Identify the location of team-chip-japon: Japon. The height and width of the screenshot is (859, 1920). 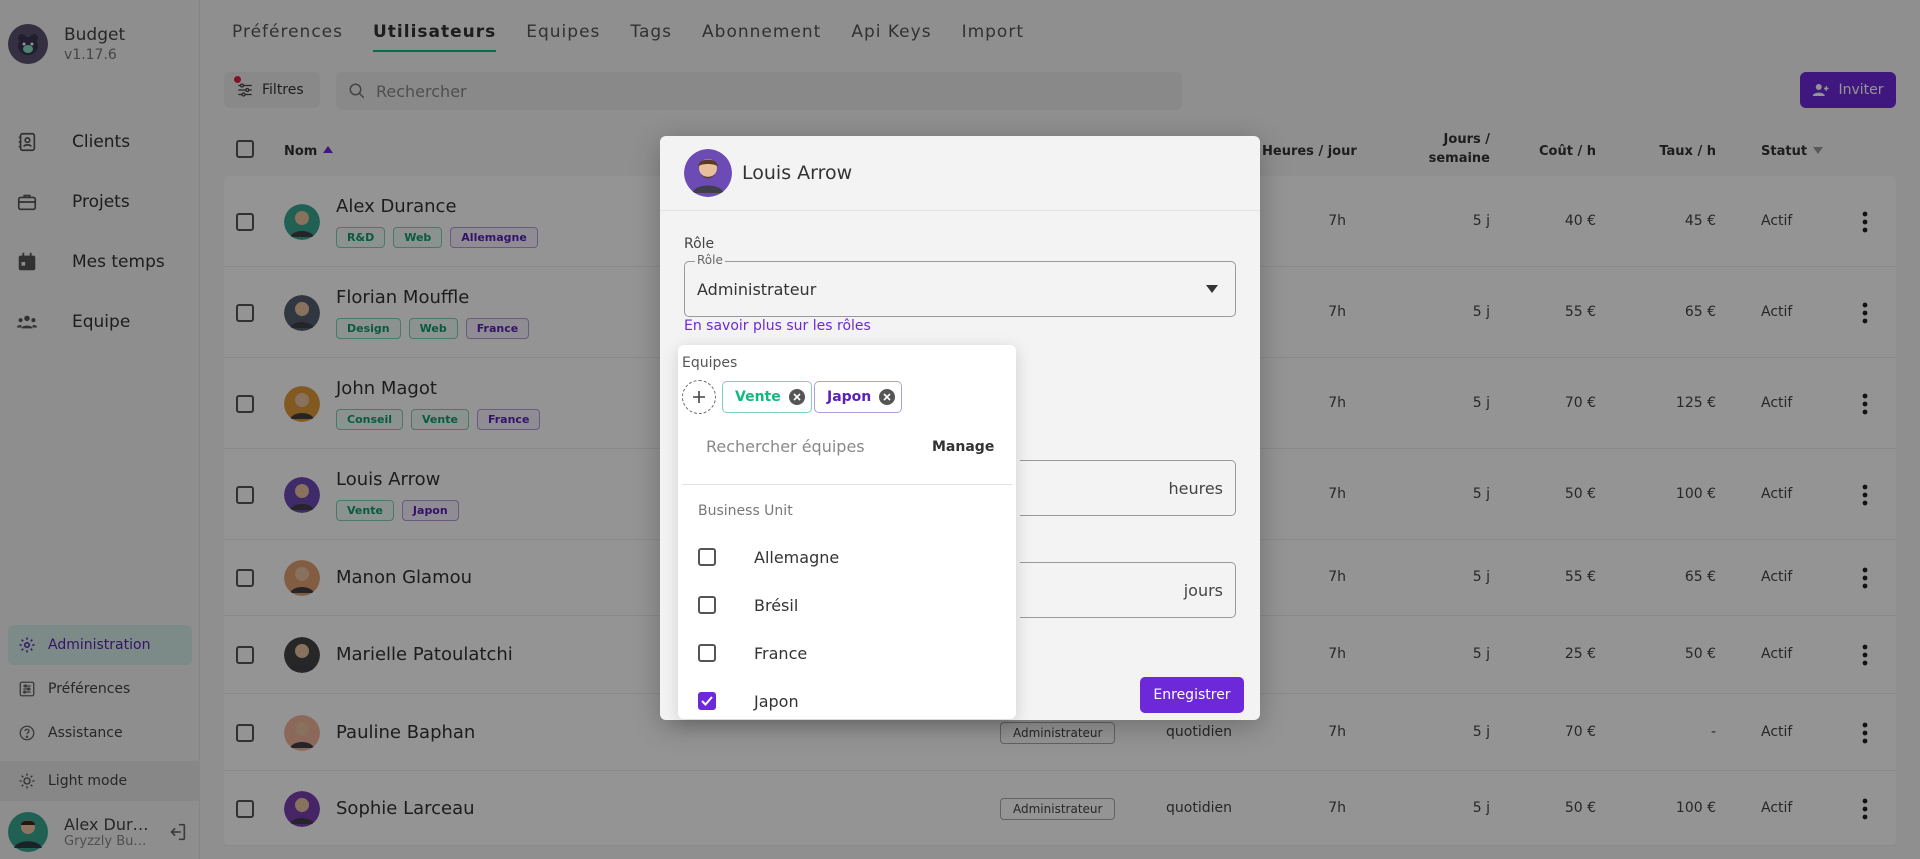
(858, 397).